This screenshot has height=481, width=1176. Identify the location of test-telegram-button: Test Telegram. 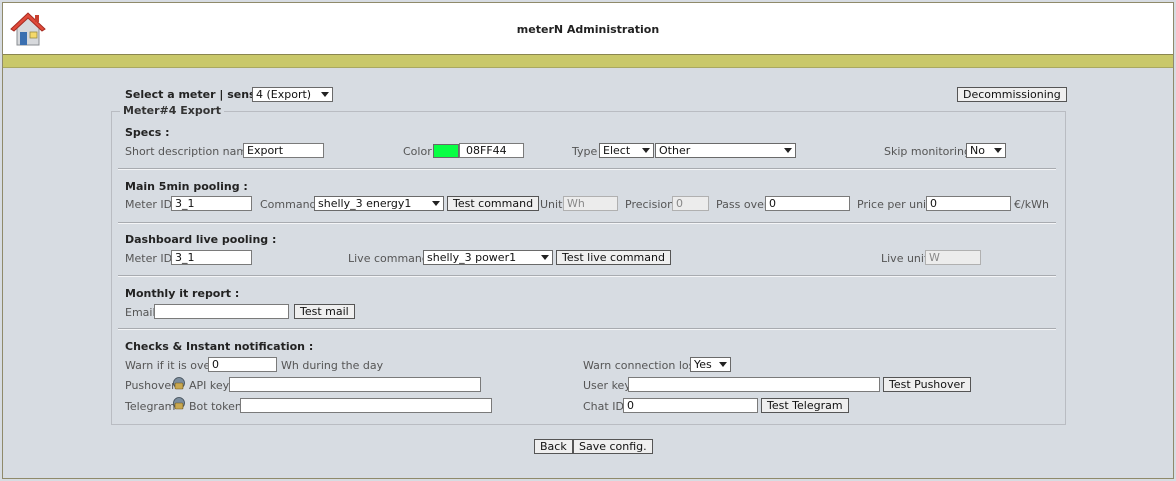
(805, 405).